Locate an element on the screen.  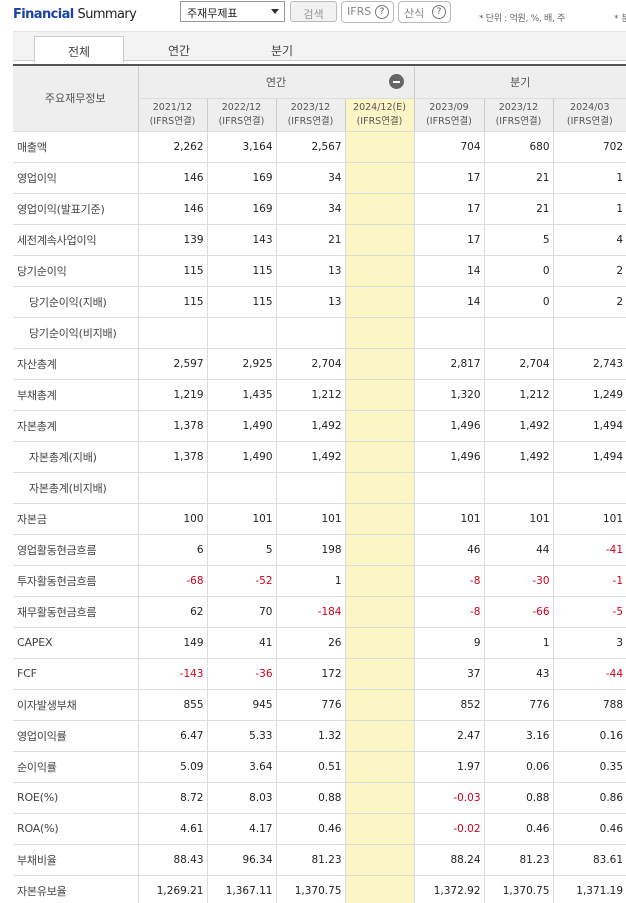
table-cell: 1,269.21 is located at coordinates (172, 889).